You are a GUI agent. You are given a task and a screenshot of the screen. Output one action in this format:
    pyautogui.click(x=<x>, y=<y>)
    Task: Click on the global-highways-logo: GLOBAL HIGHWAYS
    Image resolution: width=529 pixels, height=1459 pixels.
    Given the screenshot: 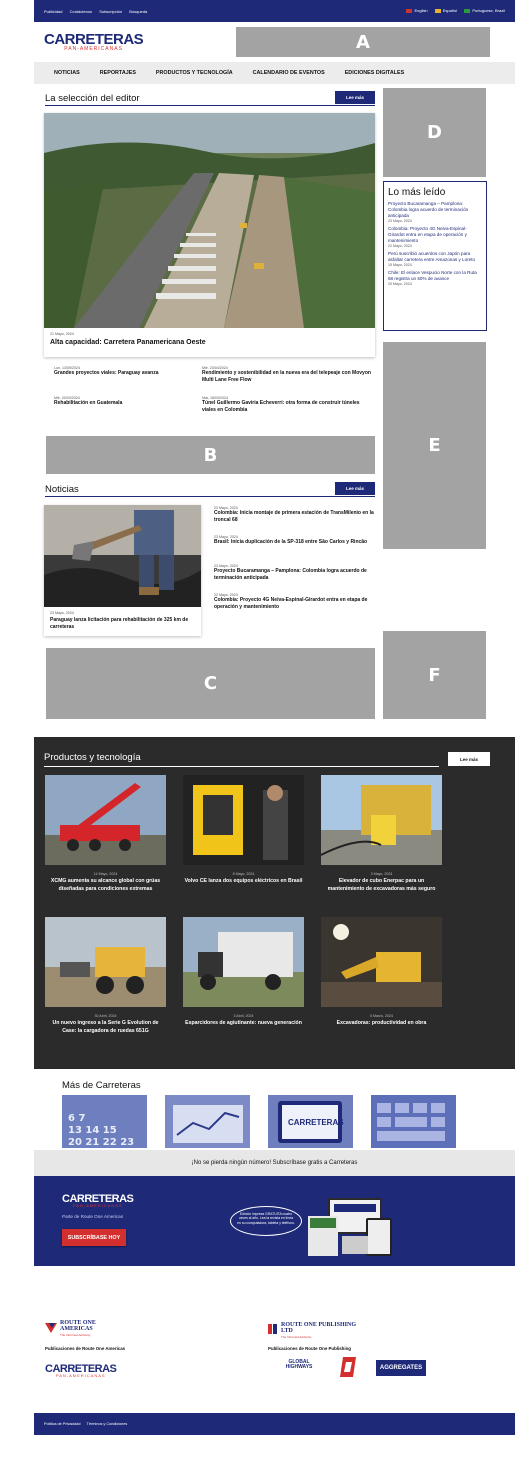 What is the action you would take?
    pyautogui.click(x=299, y=1369)
    